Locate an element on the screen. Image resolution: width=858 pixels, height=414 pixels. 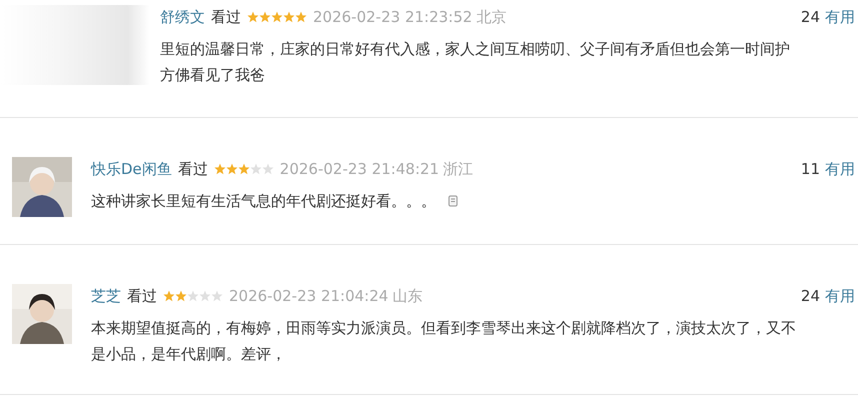
review-time: 2026-02-23 21:48:21 is located at coordinates (360, 169).